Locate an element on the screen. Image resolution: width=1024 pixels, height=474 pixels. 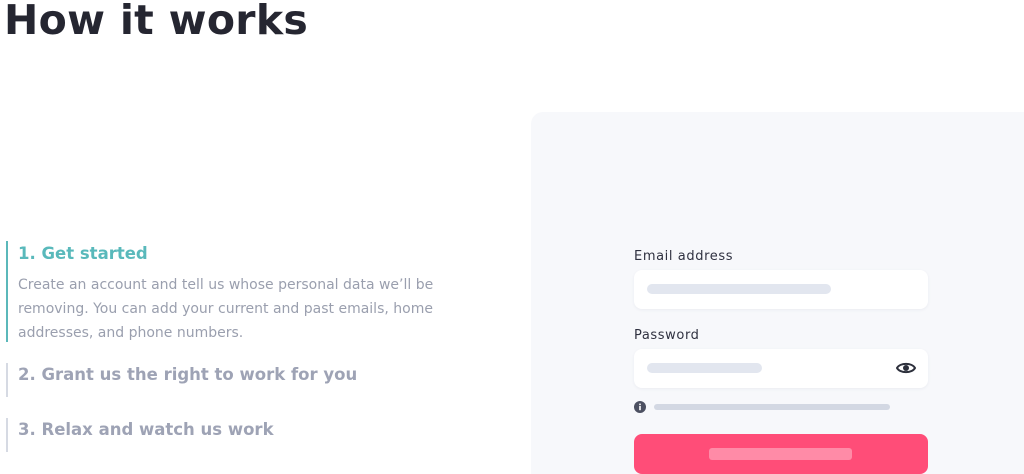
step-title: 3. Relax and watch us work is located at coordinates (146, 429).